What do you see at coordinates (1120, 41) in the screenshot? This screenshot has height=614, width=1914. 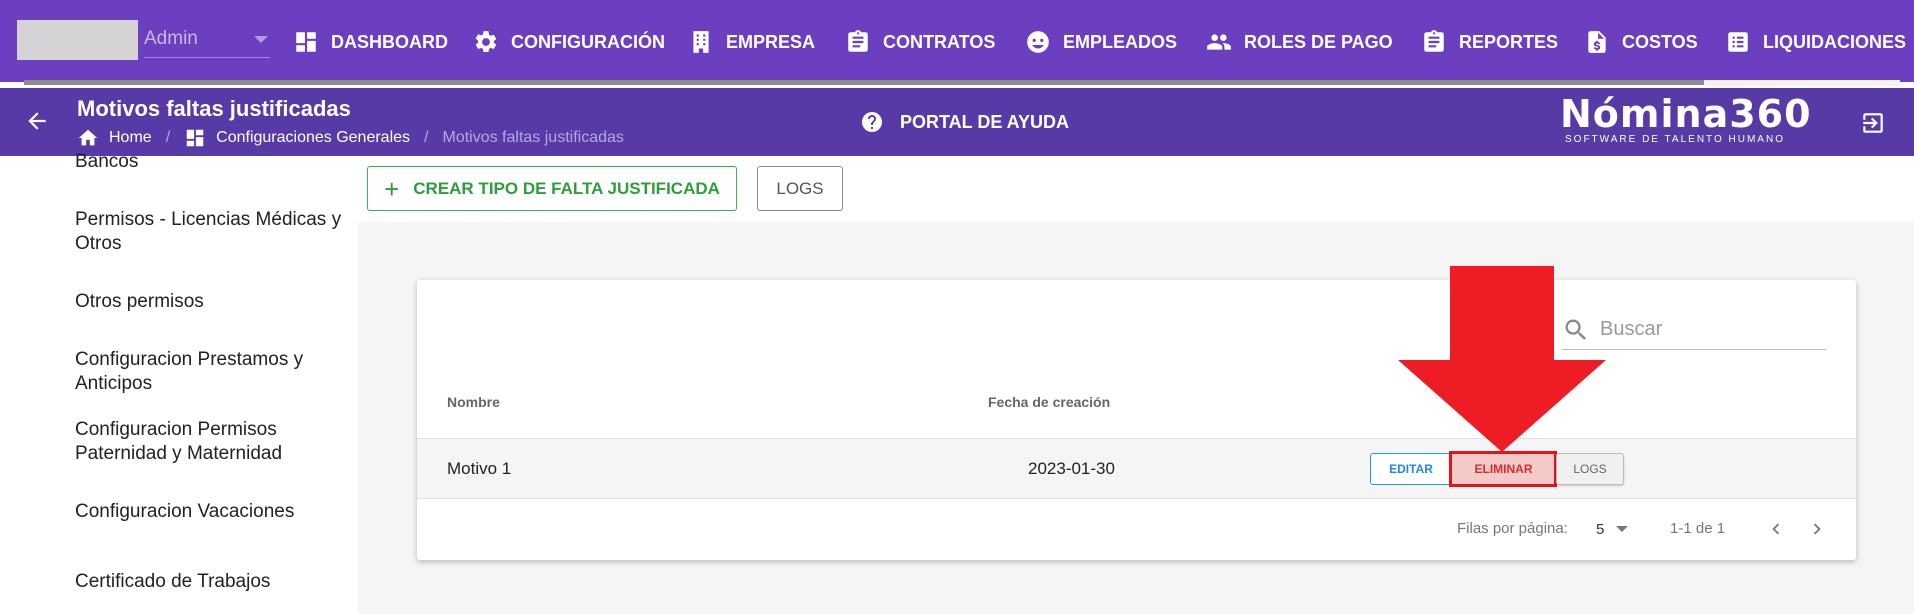 I see `nav-empleados-label: EMPLEADOS` at bounding box center [1120, 41].